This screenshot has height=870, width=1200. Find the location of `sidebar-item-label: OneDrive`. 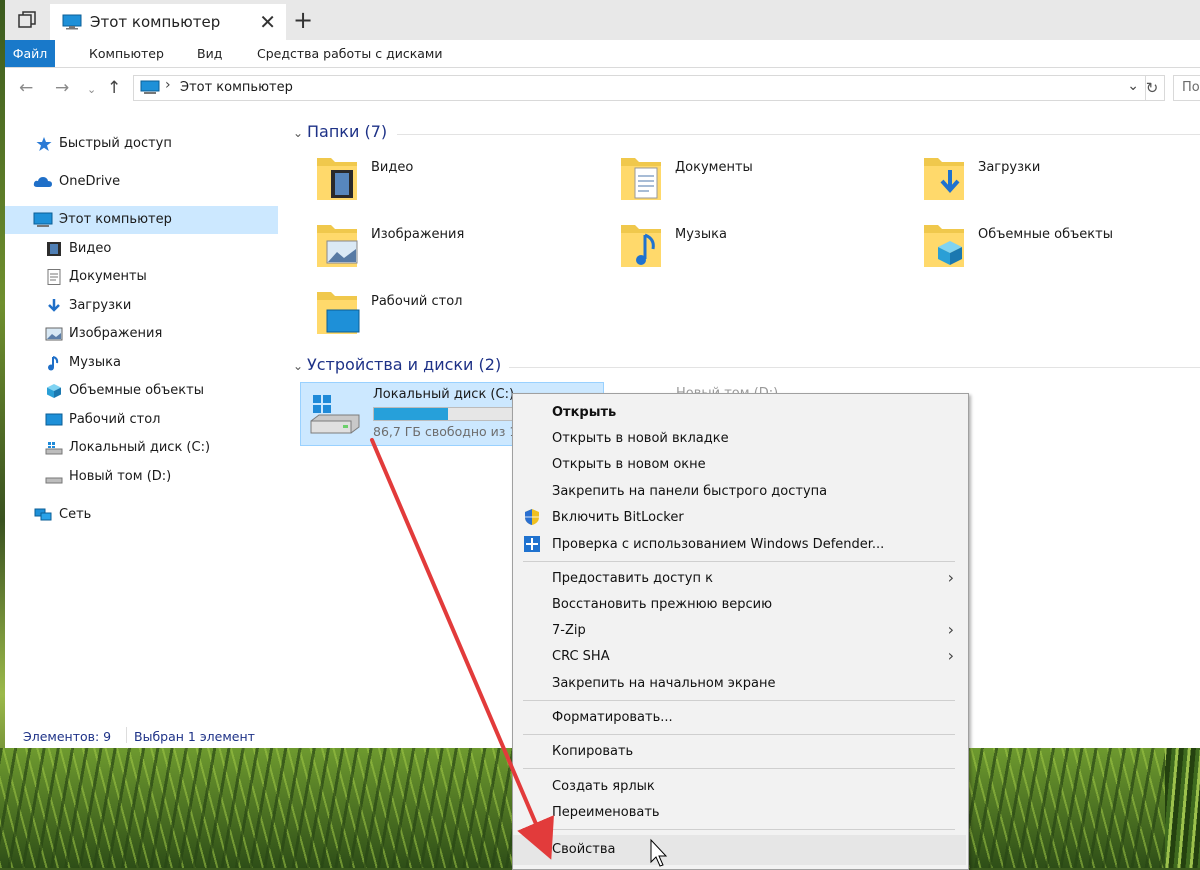

sidebar-item-label: OneDrive is located at coordinates (90, 181).